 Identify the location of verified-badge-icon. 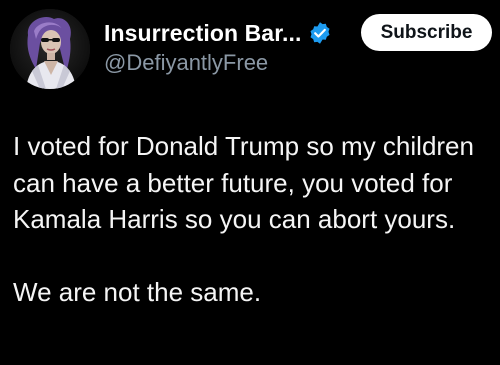
(320, 33).